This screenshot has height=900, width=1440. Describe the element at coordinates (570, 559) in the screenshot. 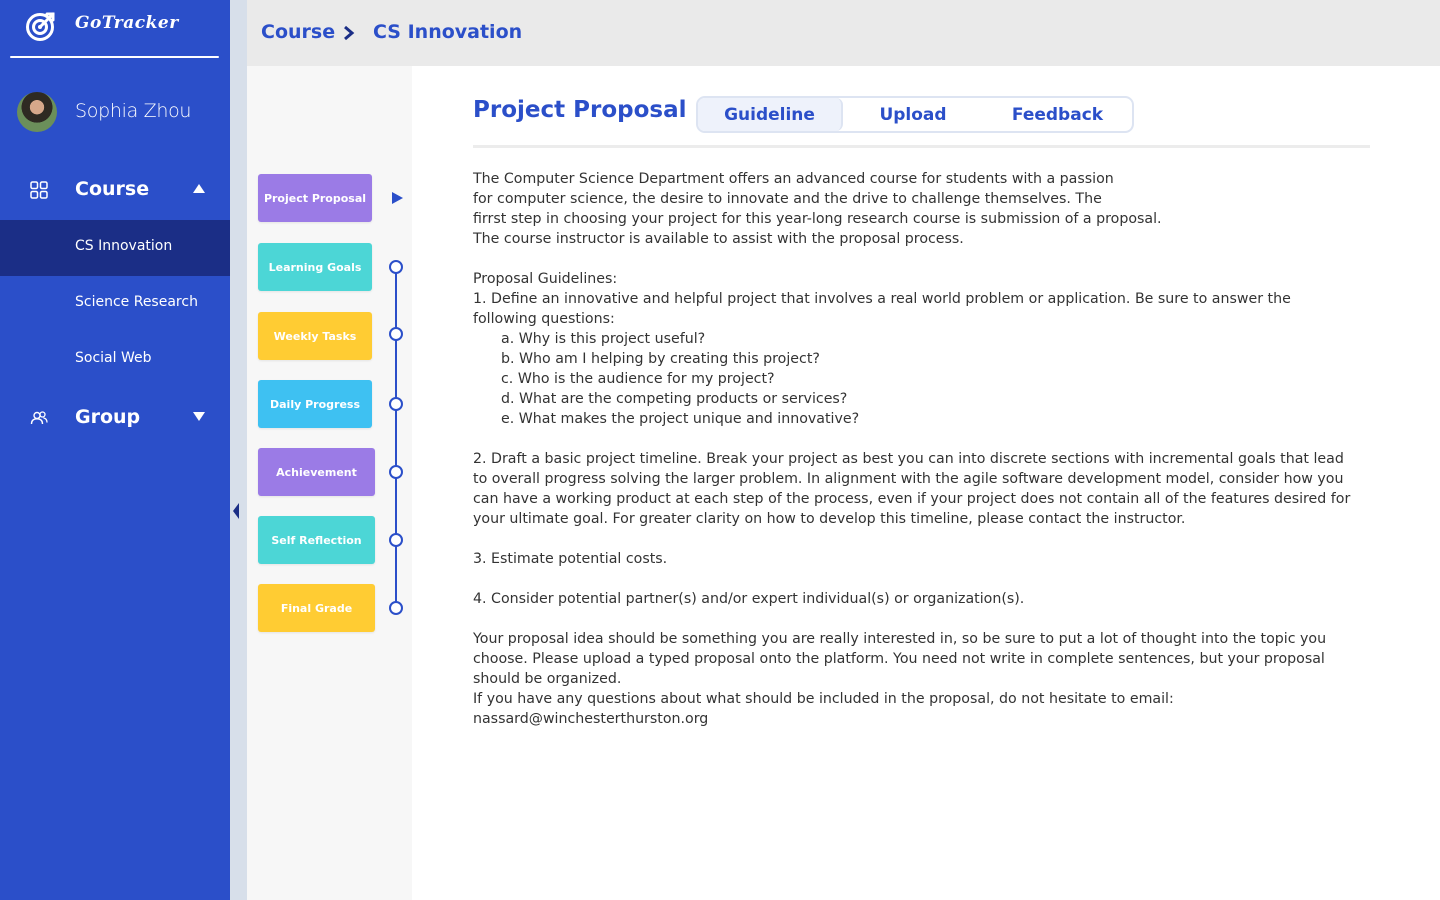

I see `guideline-item-3: 3. Estimate potential costs.` at that location.